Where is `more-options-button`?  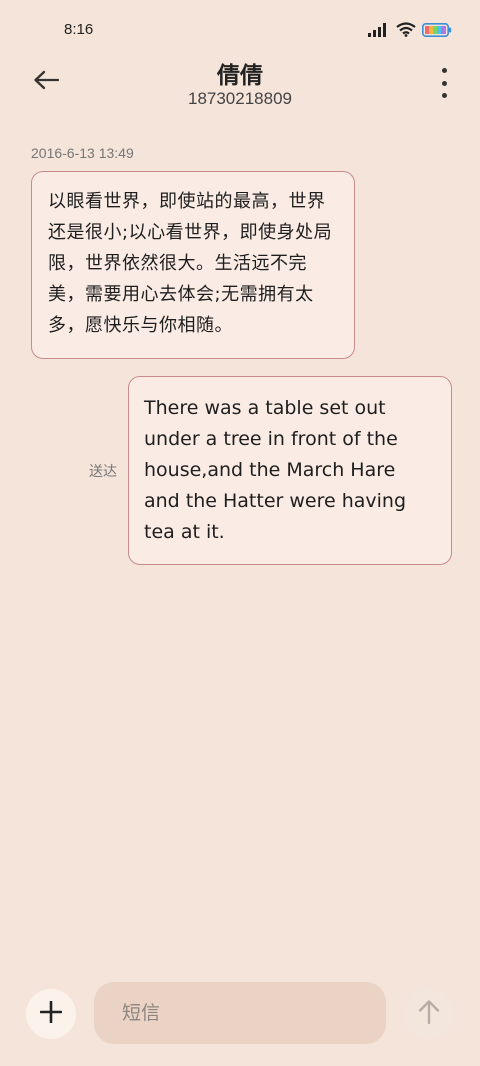 more-options-button is located at coordinates (444, 83).